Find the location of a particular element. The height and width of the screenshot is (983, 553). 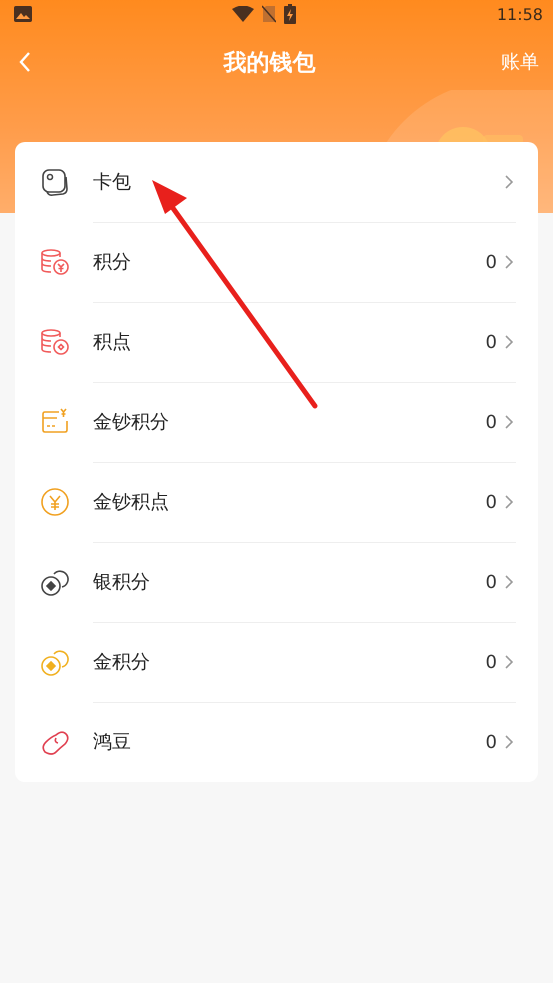

item-label: 积点 is located at coordinates (289, 342).